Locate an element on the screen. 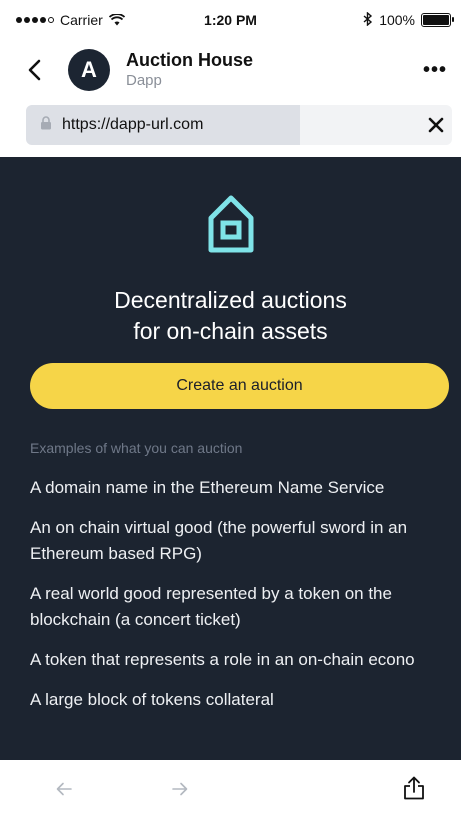 This screenshot has height=820, width=461. url-field: https://dapp-url.com is located at coordinates (163, 125).